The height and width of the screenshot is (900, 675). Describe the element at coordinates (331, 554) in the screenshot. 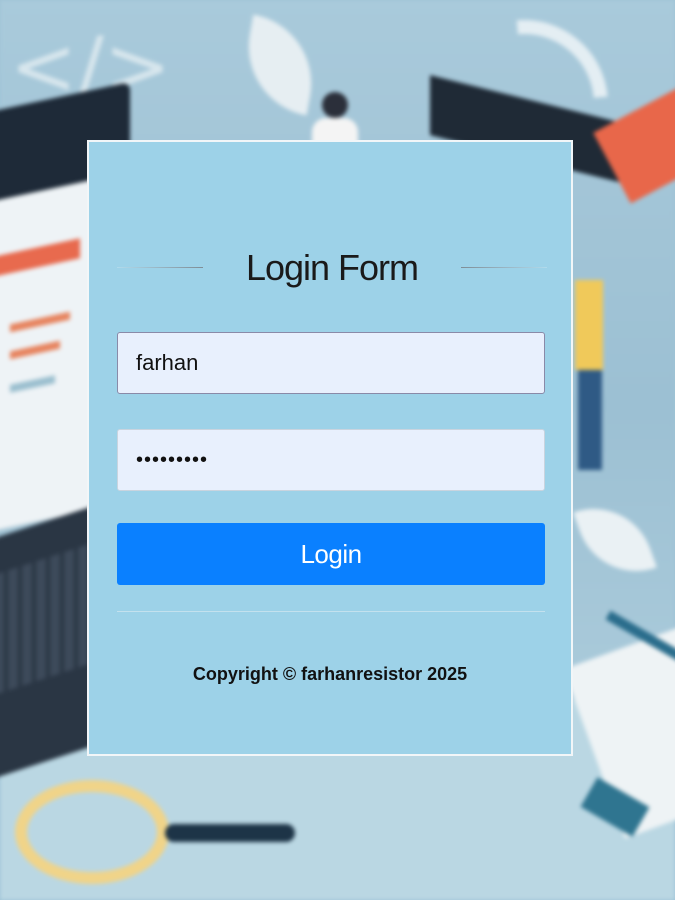

I see `login-button: Login` at that location.